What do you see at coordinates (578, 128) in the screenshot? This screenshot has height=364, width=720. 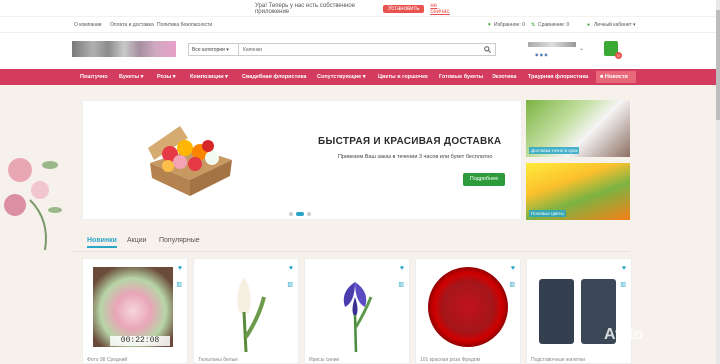 I see `side-banner-delivery: Доставка точно в срок` at bounding box center [578, 128].